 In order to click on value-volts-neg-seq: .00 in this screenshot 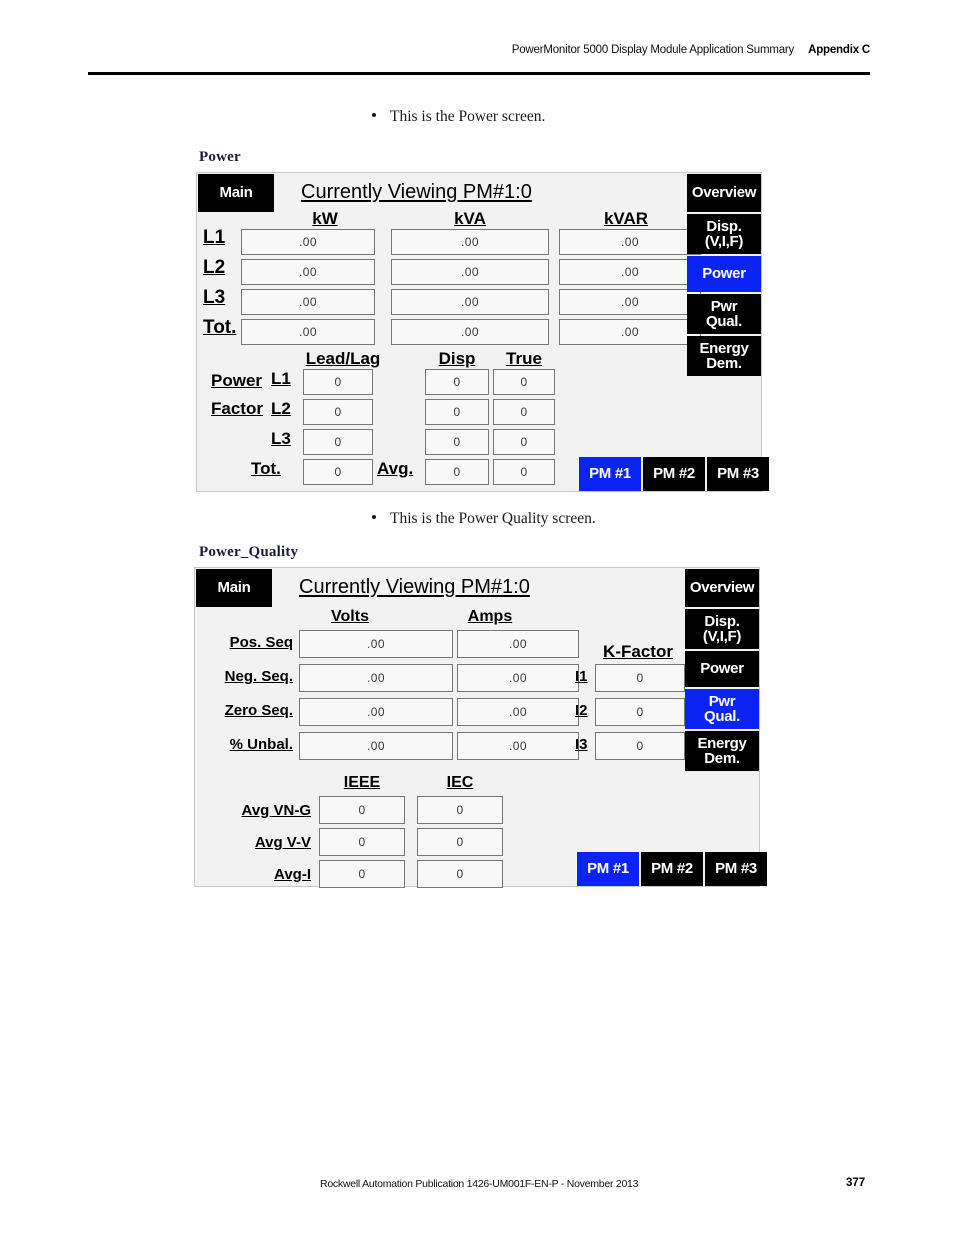, I will do `click(376, 678)`.